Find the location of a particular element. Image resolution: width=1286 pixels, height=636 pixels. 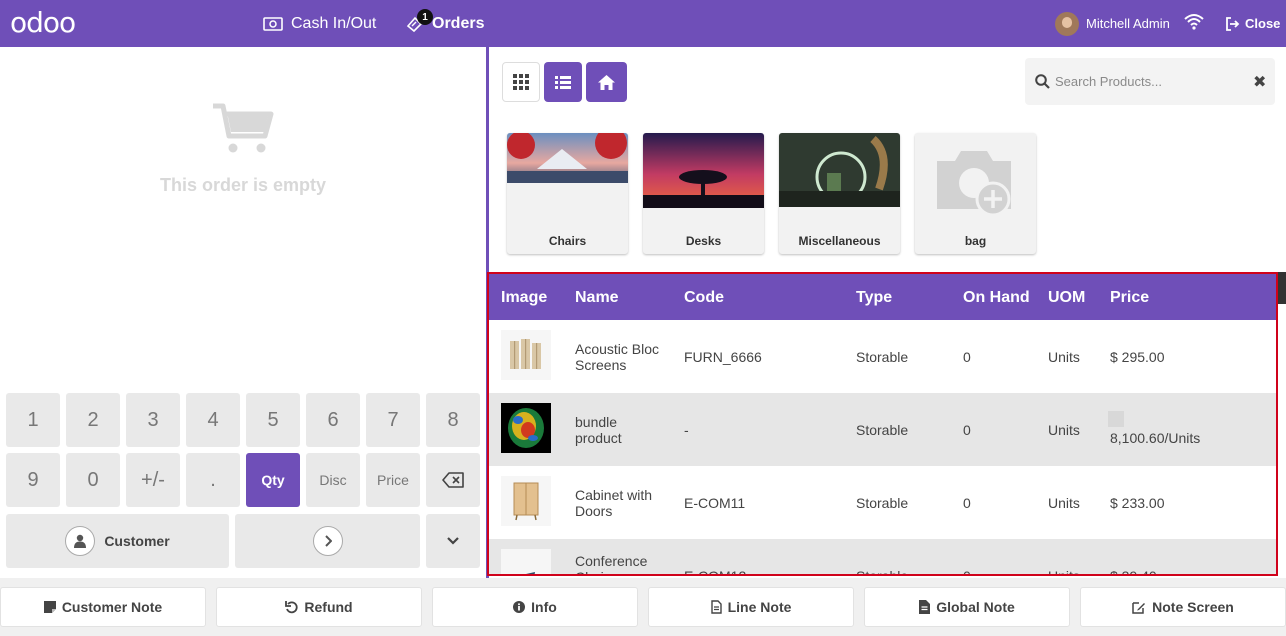

price-mode-button: Price is located at coordinates (393, 480).